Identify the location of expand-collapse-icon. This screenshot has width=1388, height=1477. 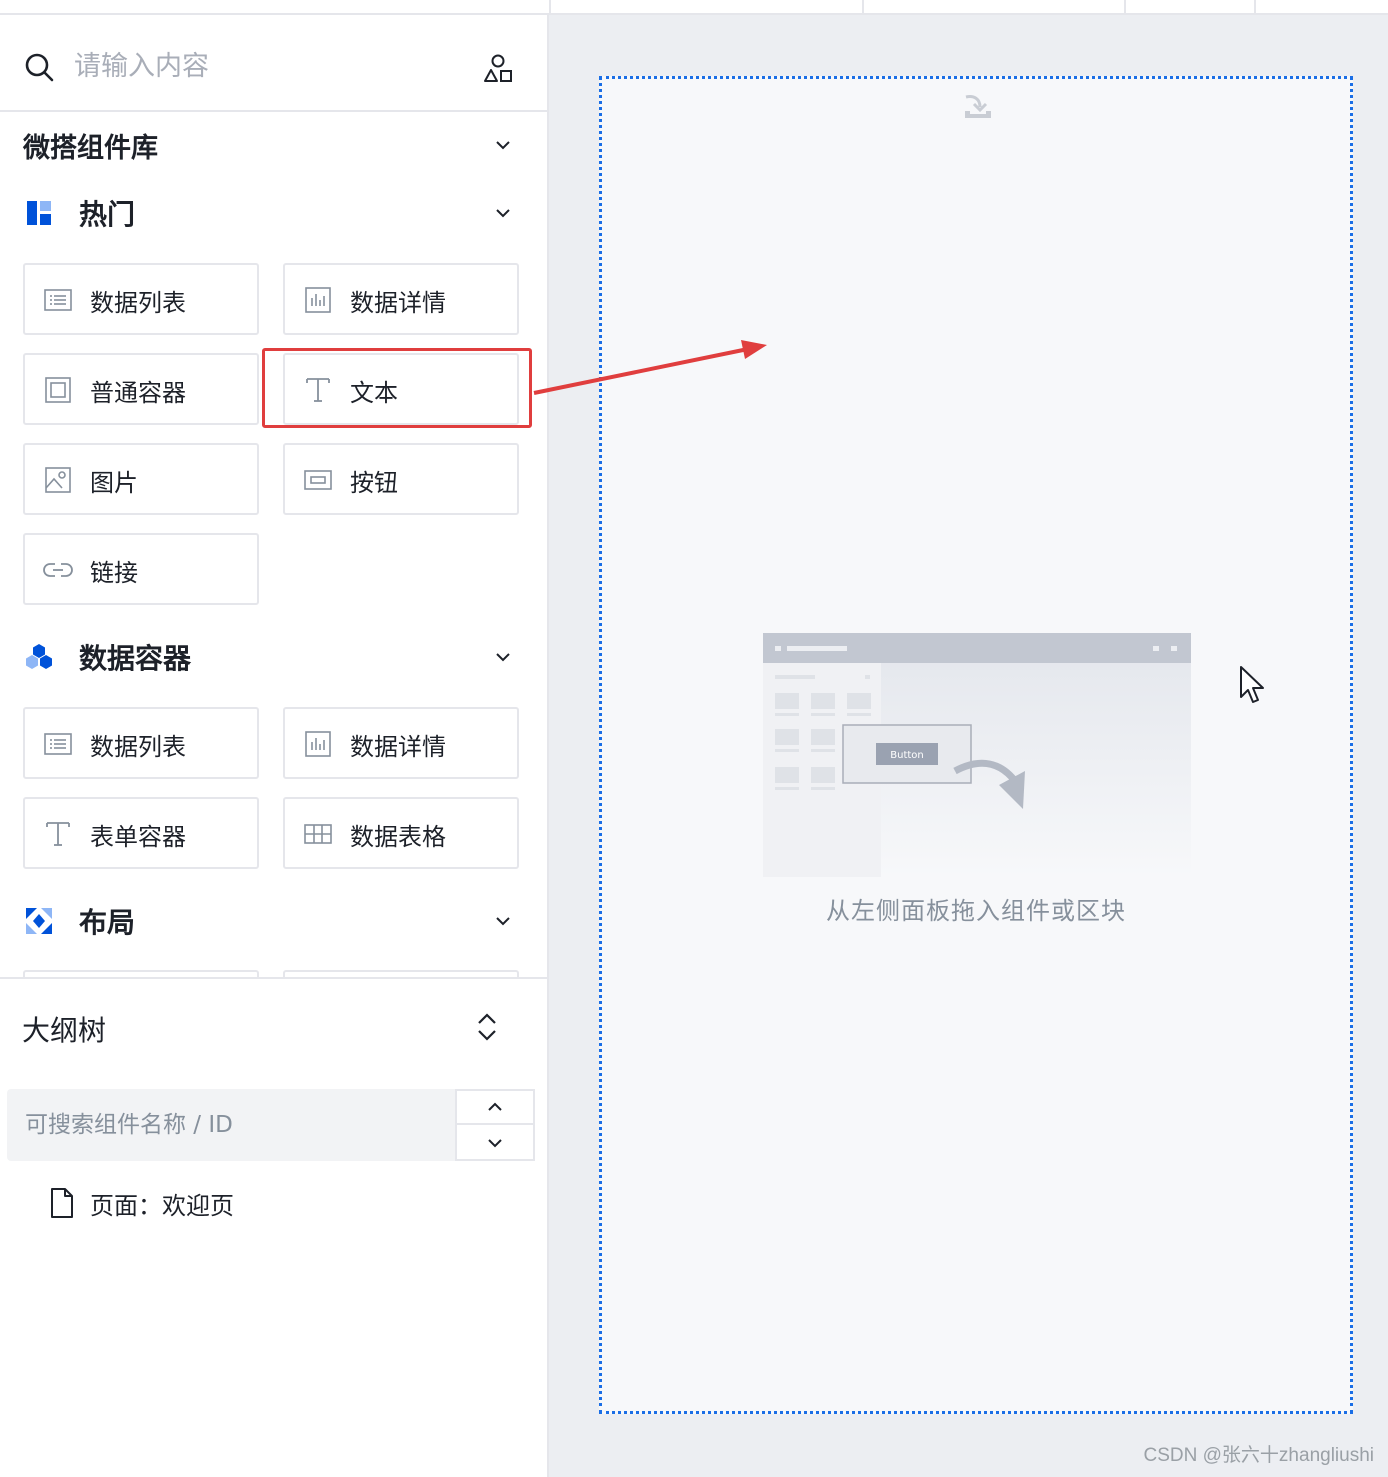
(487, 1027).